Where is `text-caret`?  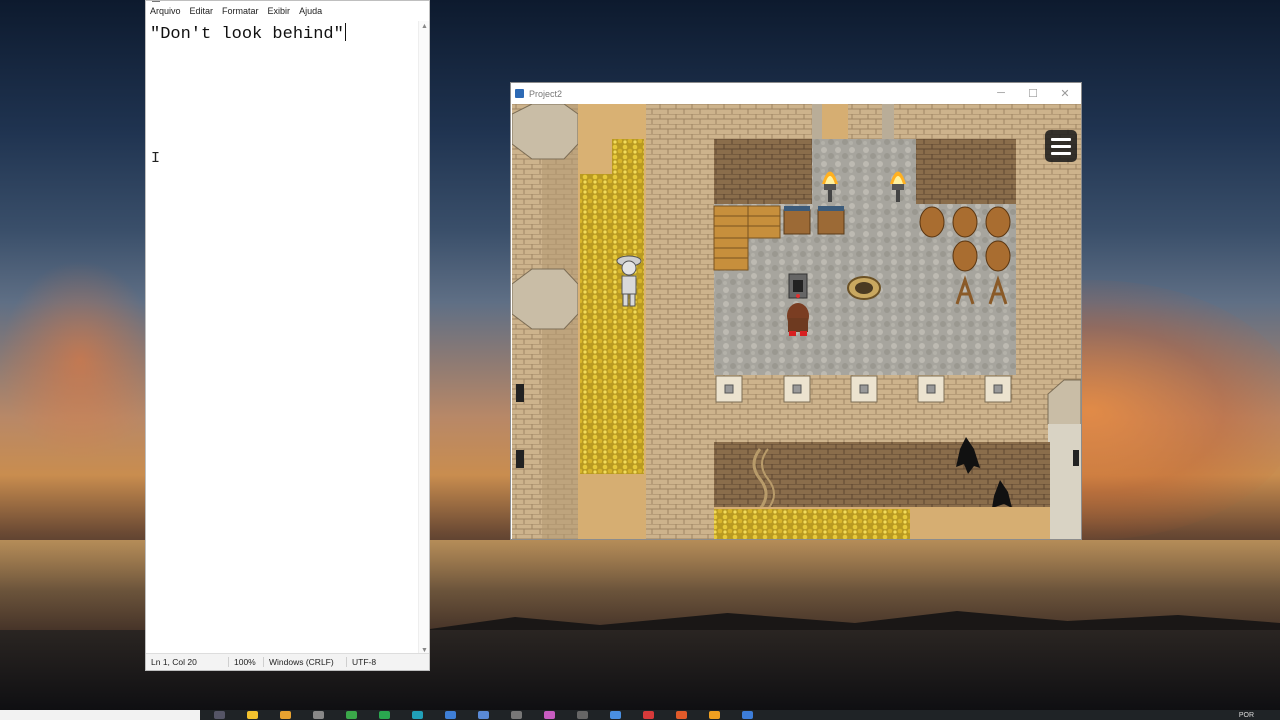
text-caret is located at coordinates (345, 32).